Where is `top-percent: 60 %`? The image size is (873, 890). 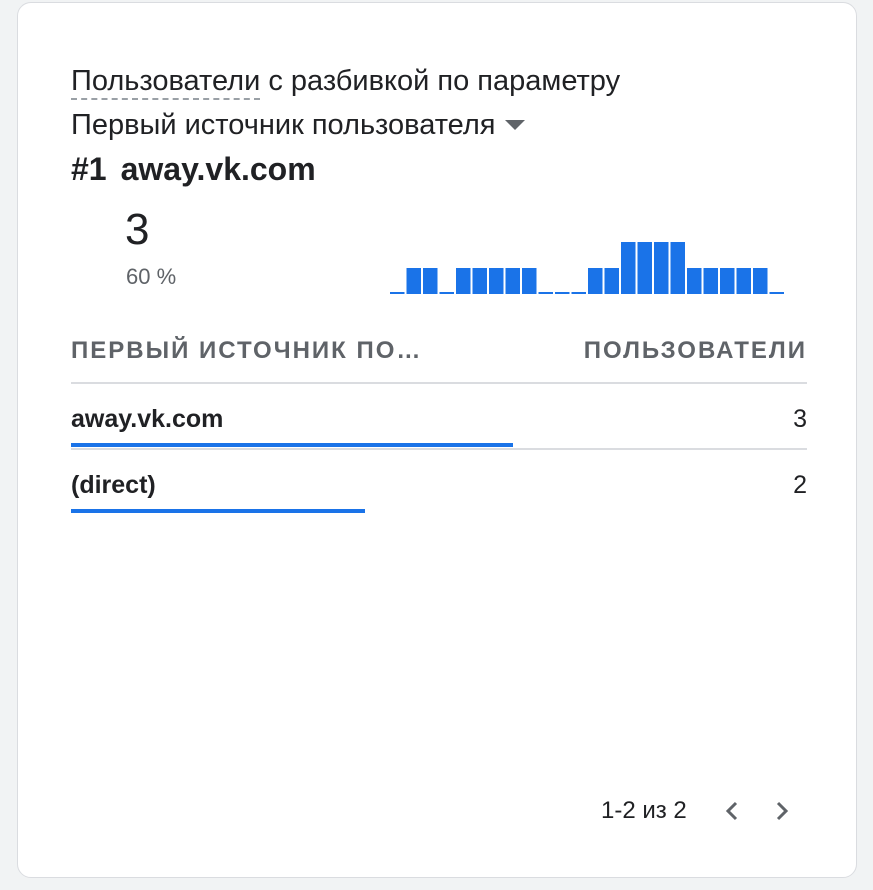 top-percent: 60 % is located at coordinates (151, 276).